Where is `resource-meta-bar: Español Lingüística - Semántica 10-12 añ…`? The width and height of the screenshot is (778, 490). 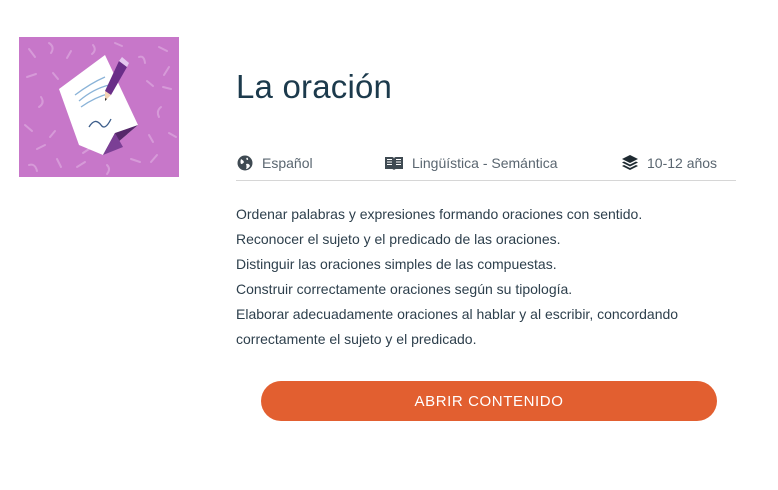
resource-meta-bar: Español Lingüística - Semántica 10-12 añ… is located at coordinates (486, 165).